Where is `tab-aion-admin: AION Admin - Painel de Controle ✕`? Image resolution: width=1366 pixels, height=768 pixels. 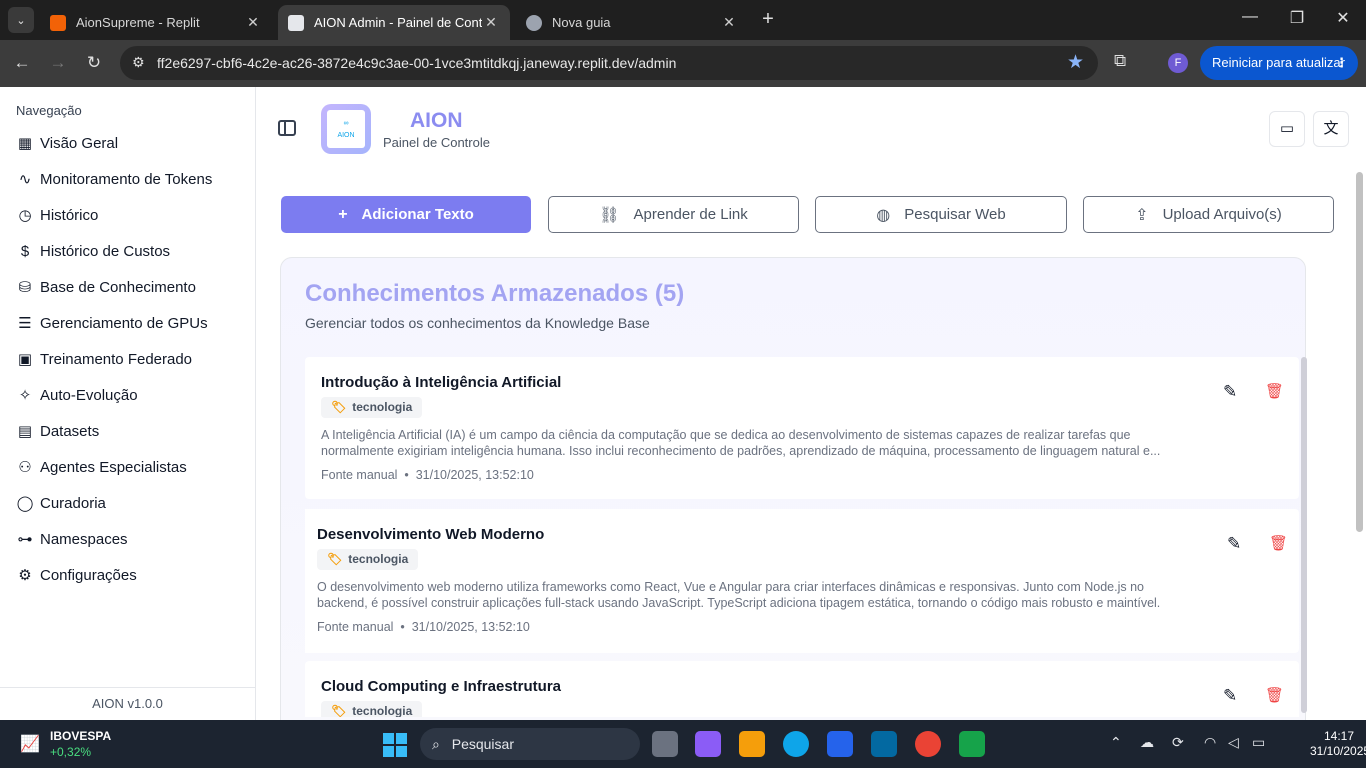
tab-aion-admin: AION Admin - Painel de Controle ✕ is located at coordinates (394, 22).